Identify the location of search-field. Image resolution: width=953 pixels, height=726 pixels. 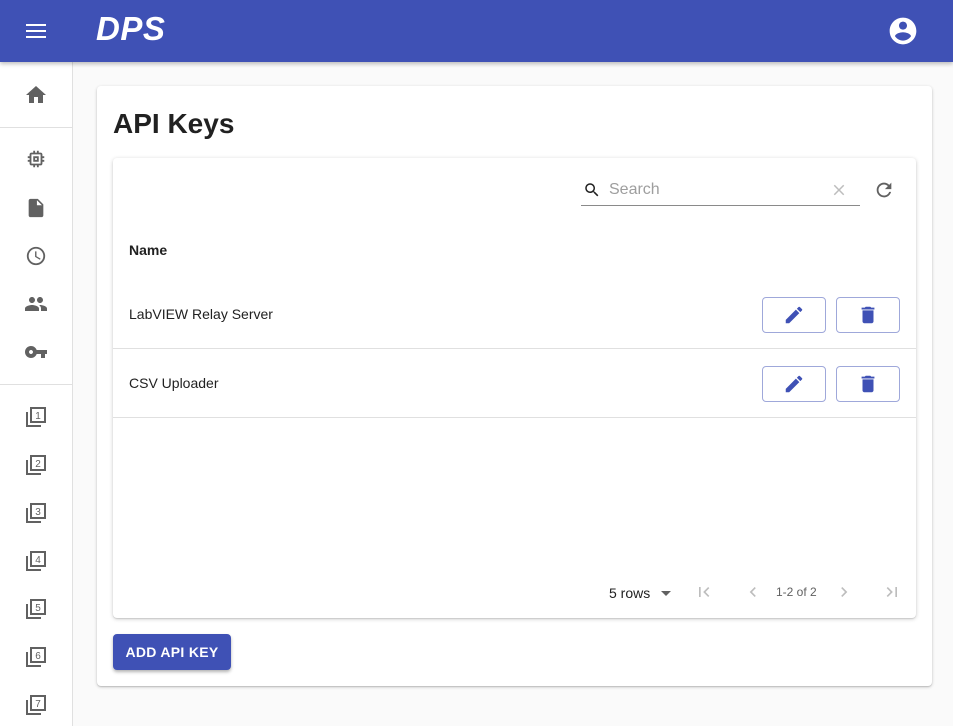
(720, 190).